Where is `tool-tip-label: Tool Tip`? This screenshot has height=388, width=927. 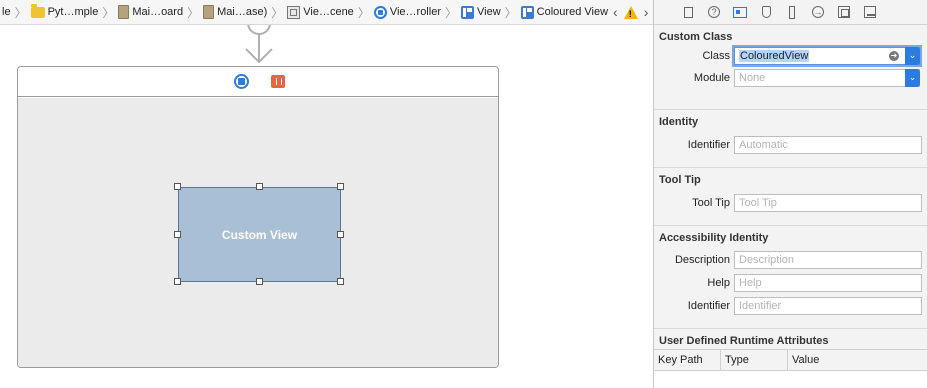 tool-tip-label: Tool Tip is located at coordinates (711, 203).